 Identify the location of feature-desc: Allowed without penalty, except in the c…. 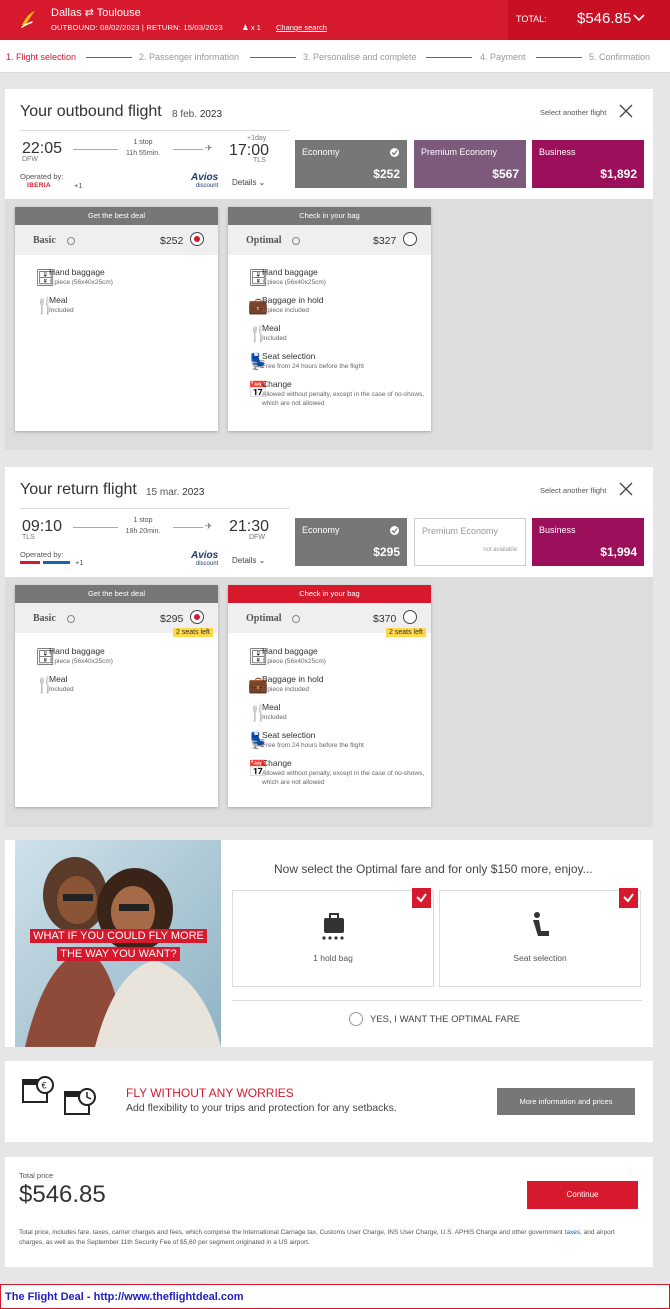
(343, 399).